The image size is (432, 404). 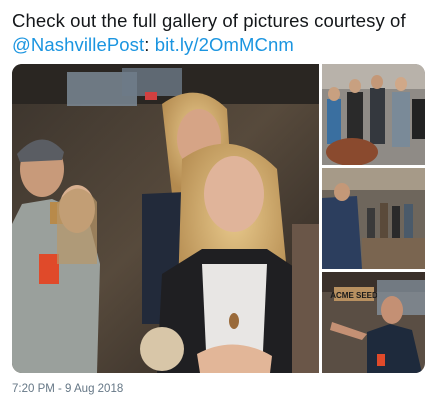 I want to click on tweet-timestamp: 7:20 PM - 9 Aug 2018, so click(x=67, y=389).